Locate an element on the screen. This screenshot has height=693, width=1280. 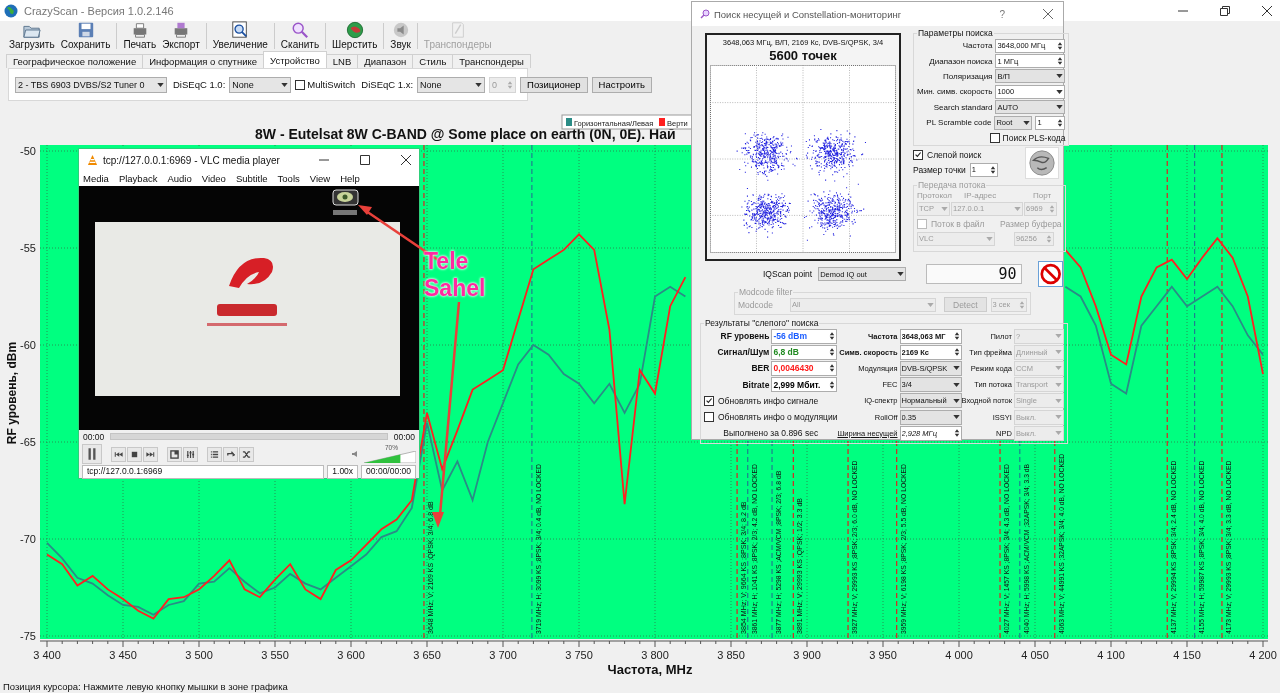
tab: Географическое положение is located at coordinates (75, 61).